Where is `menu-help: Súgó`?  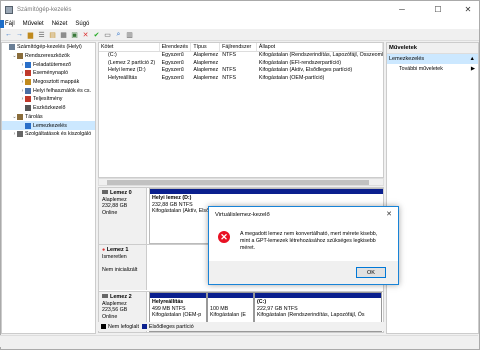
menu-help: Súgó is located at coordinates (82, 24).